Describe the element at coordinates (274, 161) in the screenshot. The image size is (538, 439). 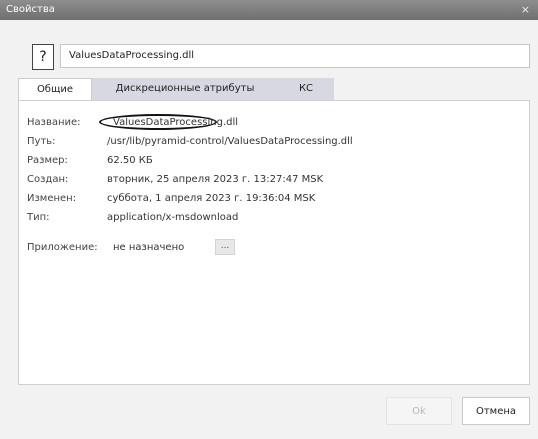
I see `property-row-size: Размер: 62.50 КБ` at that location.